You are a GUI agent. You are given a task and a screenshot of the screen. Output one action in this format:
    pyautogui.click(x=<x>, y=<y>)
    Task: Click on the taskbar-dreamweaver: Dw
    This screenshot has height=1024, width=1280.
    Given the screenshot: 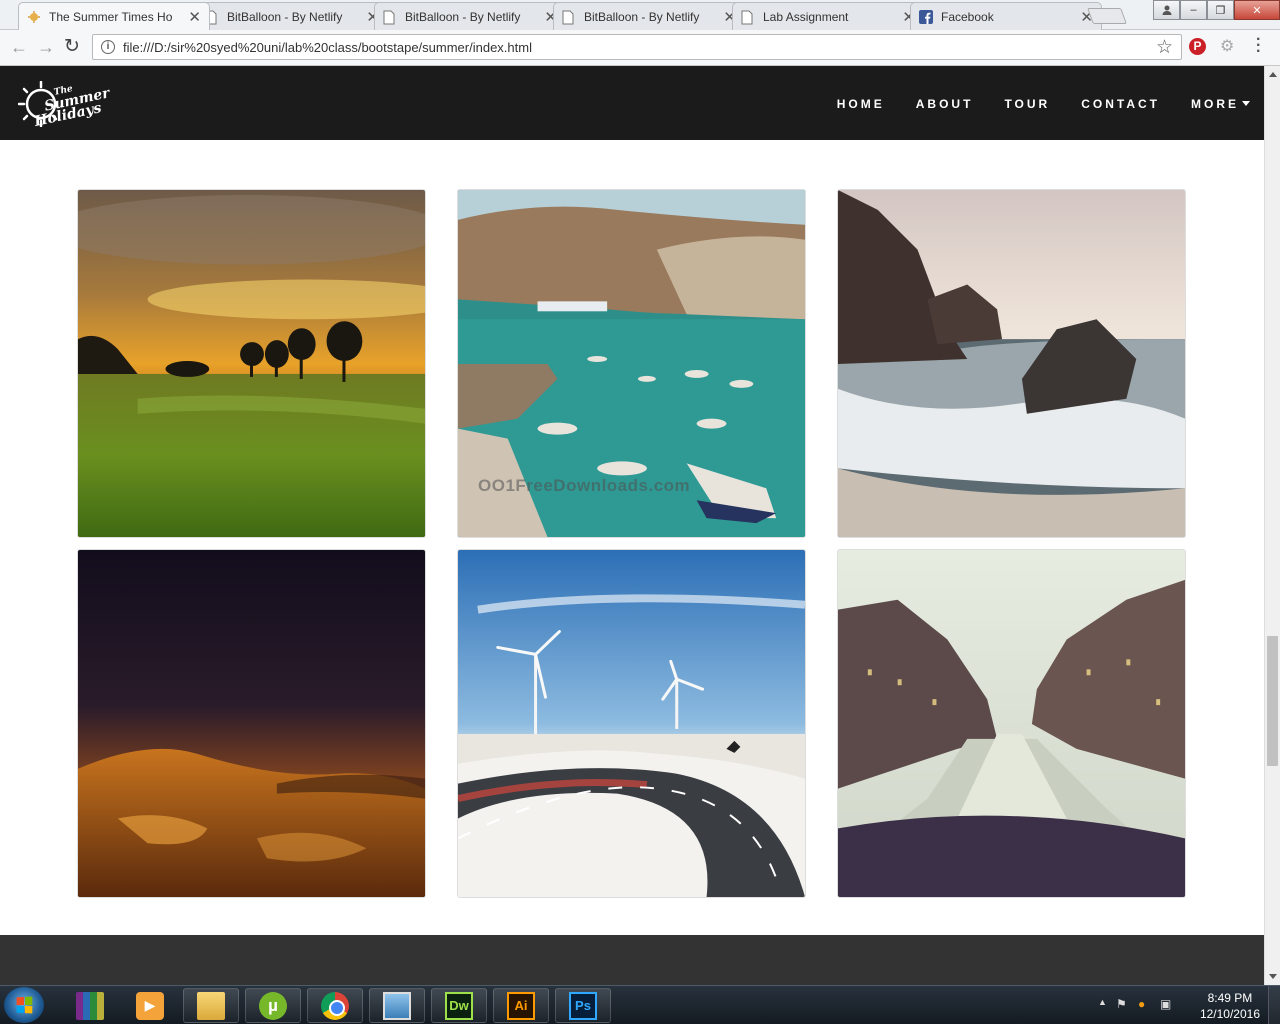 What is the action you would take?
    pyautogui.click(x=459, y=1005)
    